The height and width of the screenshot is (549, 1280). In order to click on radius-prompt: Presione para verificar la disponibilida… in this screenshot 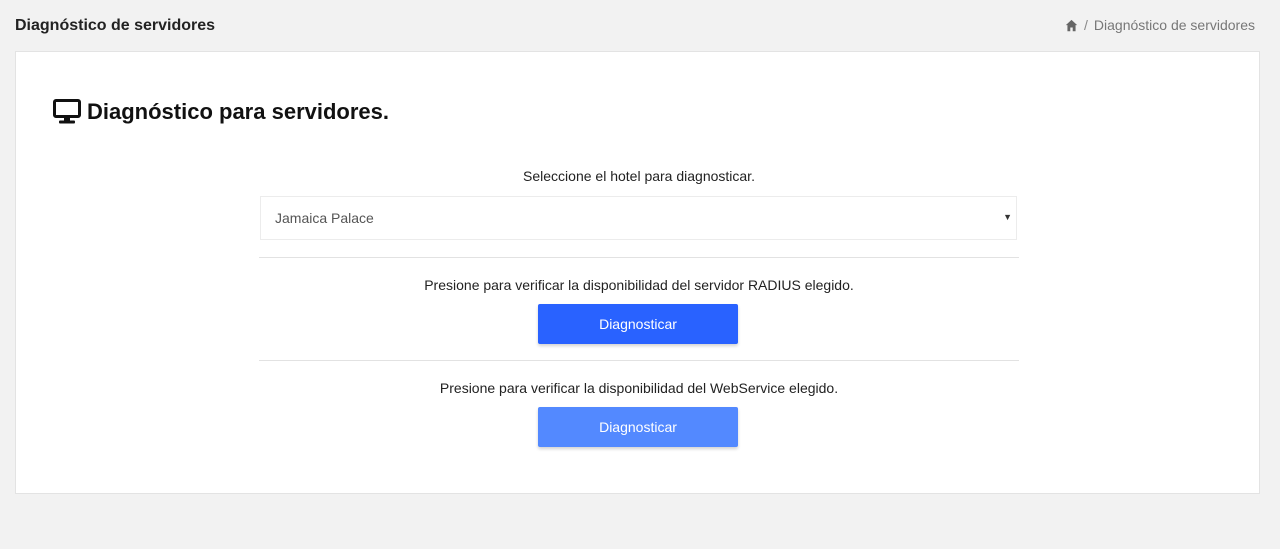, I will do `click(639, 285)`.